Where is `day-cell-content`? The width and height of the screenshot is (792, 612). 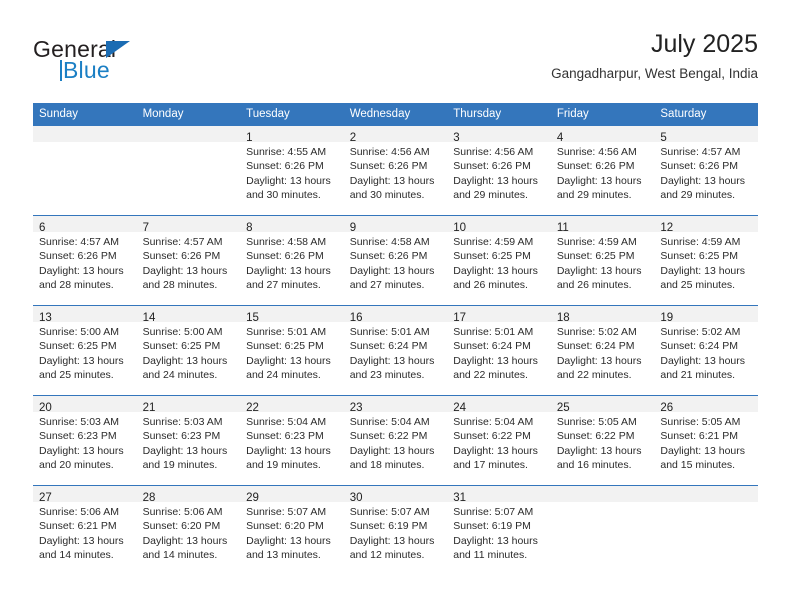
day-cell-content is located at coordinates (602, 530).